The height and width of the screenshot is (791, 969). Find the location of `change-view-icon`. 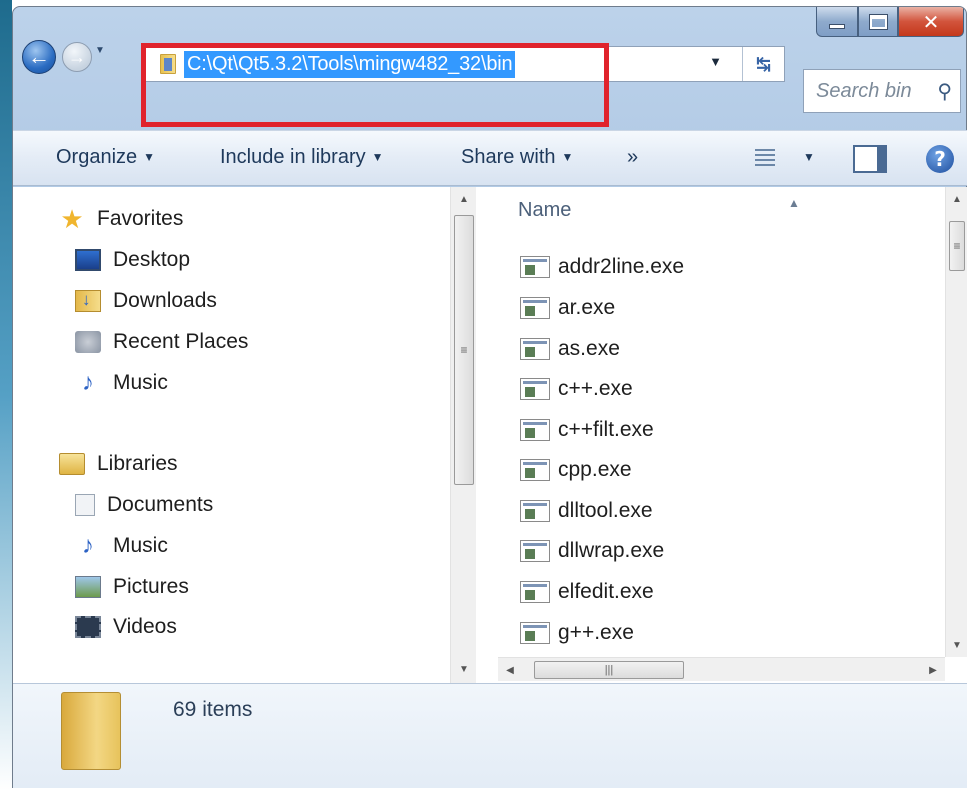

change-view-icon is located at coordinates (765, 159).